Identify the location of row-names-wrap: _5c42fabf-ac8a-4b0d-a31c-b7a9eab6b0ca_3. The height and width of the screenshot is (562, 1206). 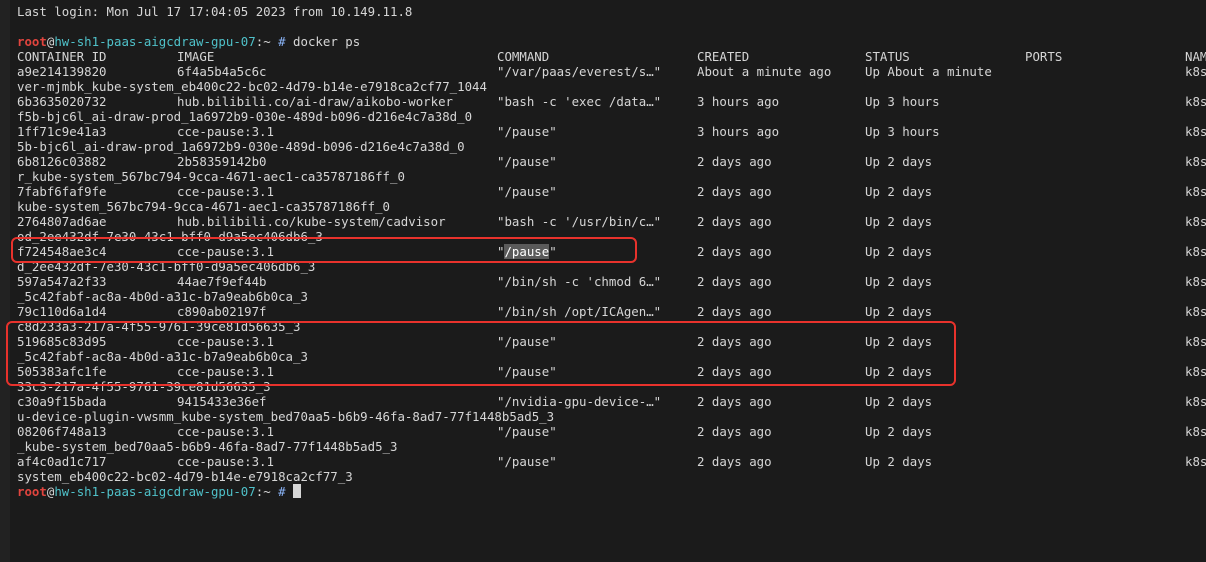
(162, 296).